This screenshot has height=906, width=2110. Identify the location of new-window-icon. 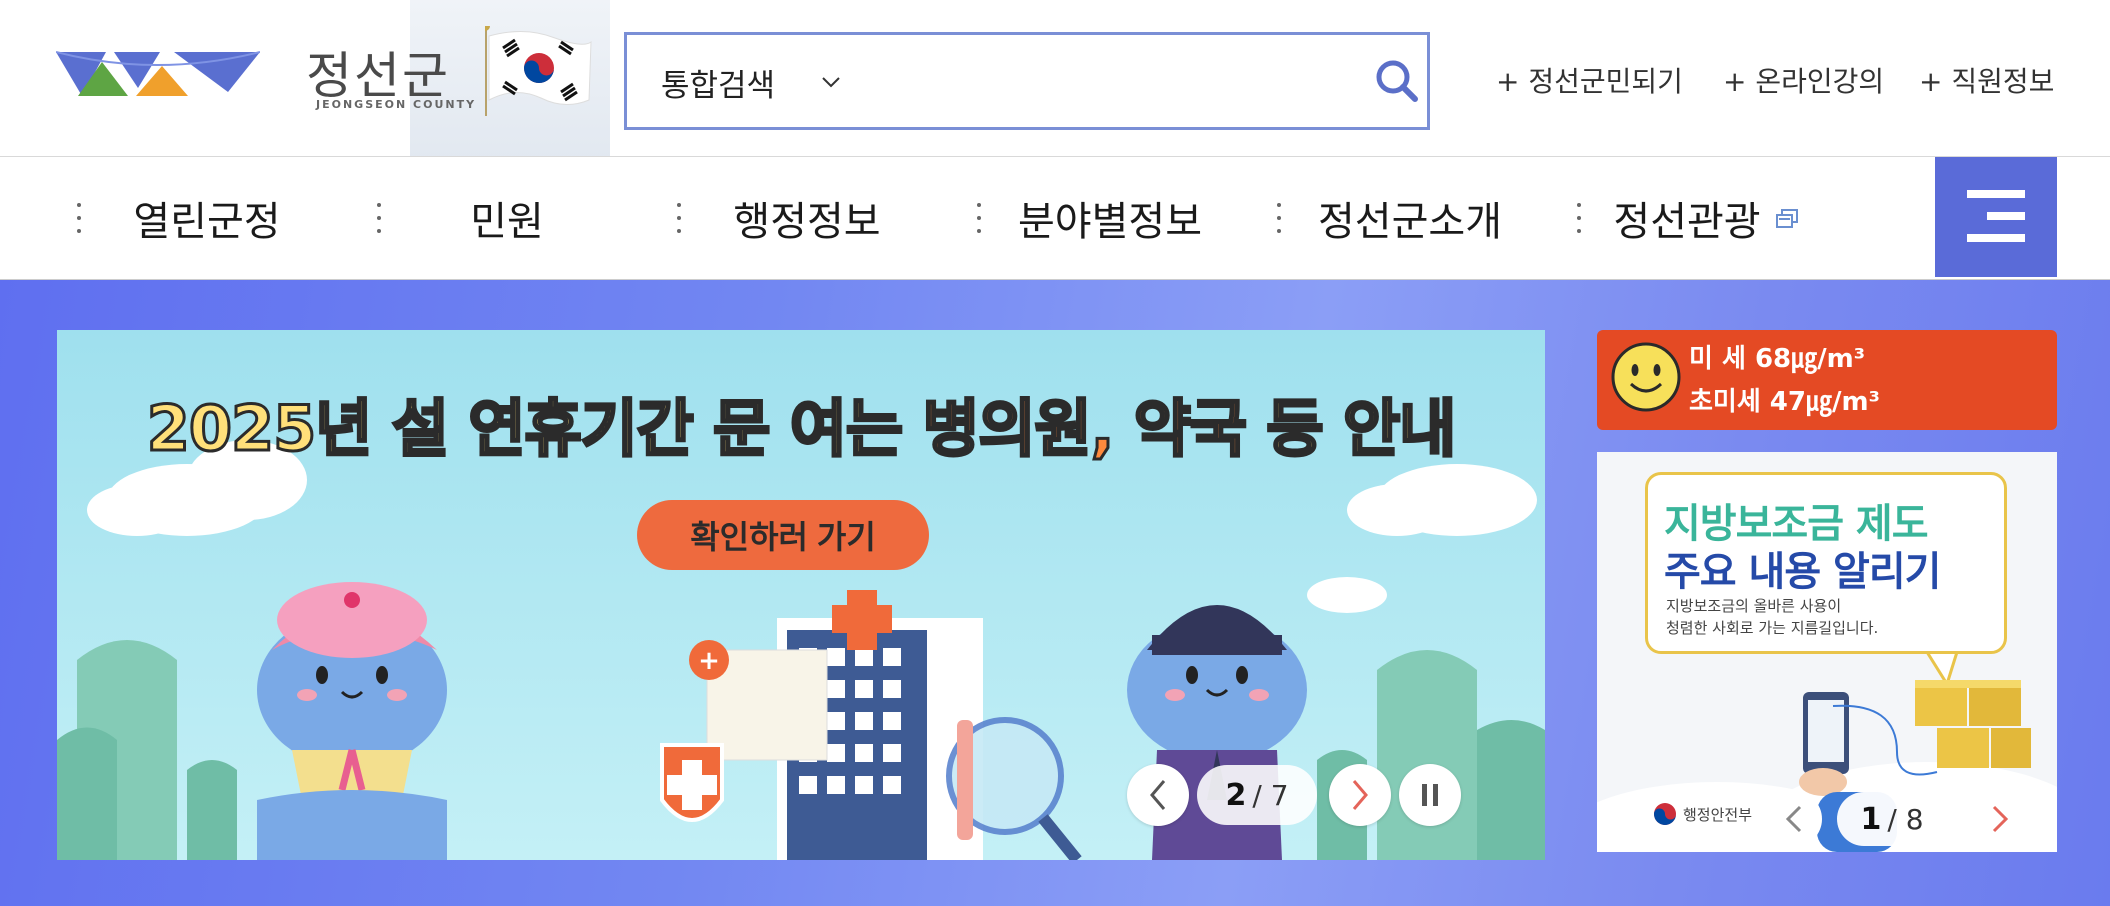
(1787, 218).